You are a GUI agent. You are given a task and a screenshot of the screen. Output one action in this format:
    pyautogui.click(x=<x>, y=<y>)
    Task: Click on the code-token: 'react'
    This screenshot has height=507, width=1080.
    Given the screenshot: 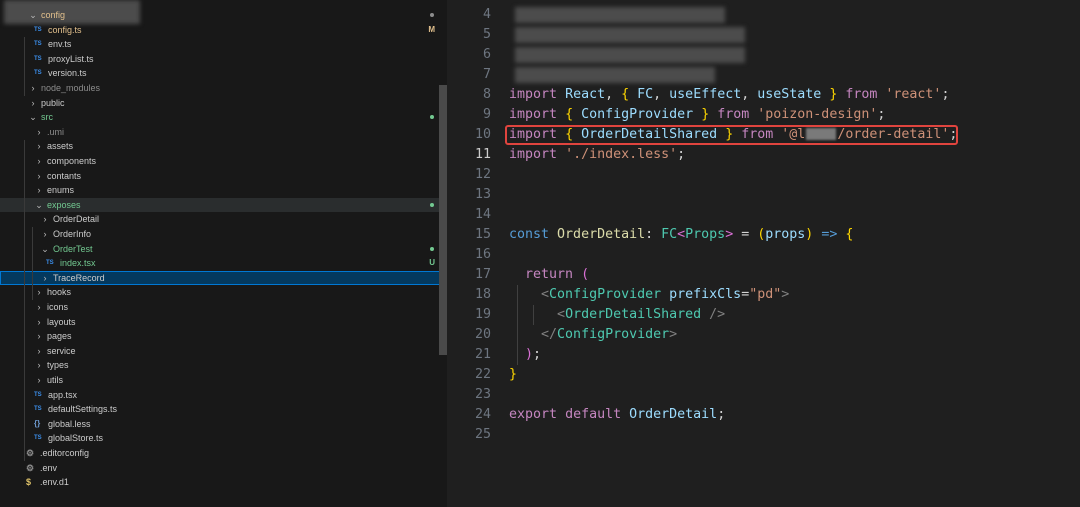 What is the action you would take?
    pyautogui.click(x=913, y=94)
    